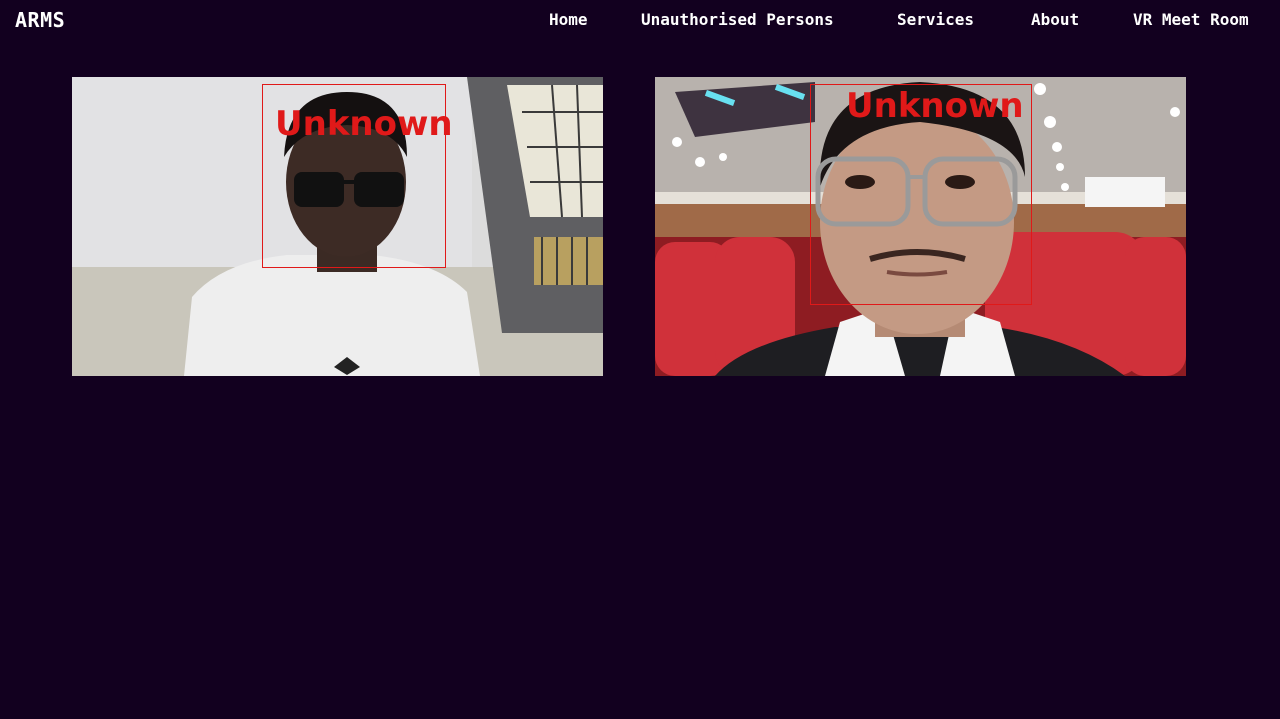 This screenshot has height=719, width=1280. Describe the element at coordinates (935, 19) in the screenshot. I see `nav-link-services: Services` at that location.